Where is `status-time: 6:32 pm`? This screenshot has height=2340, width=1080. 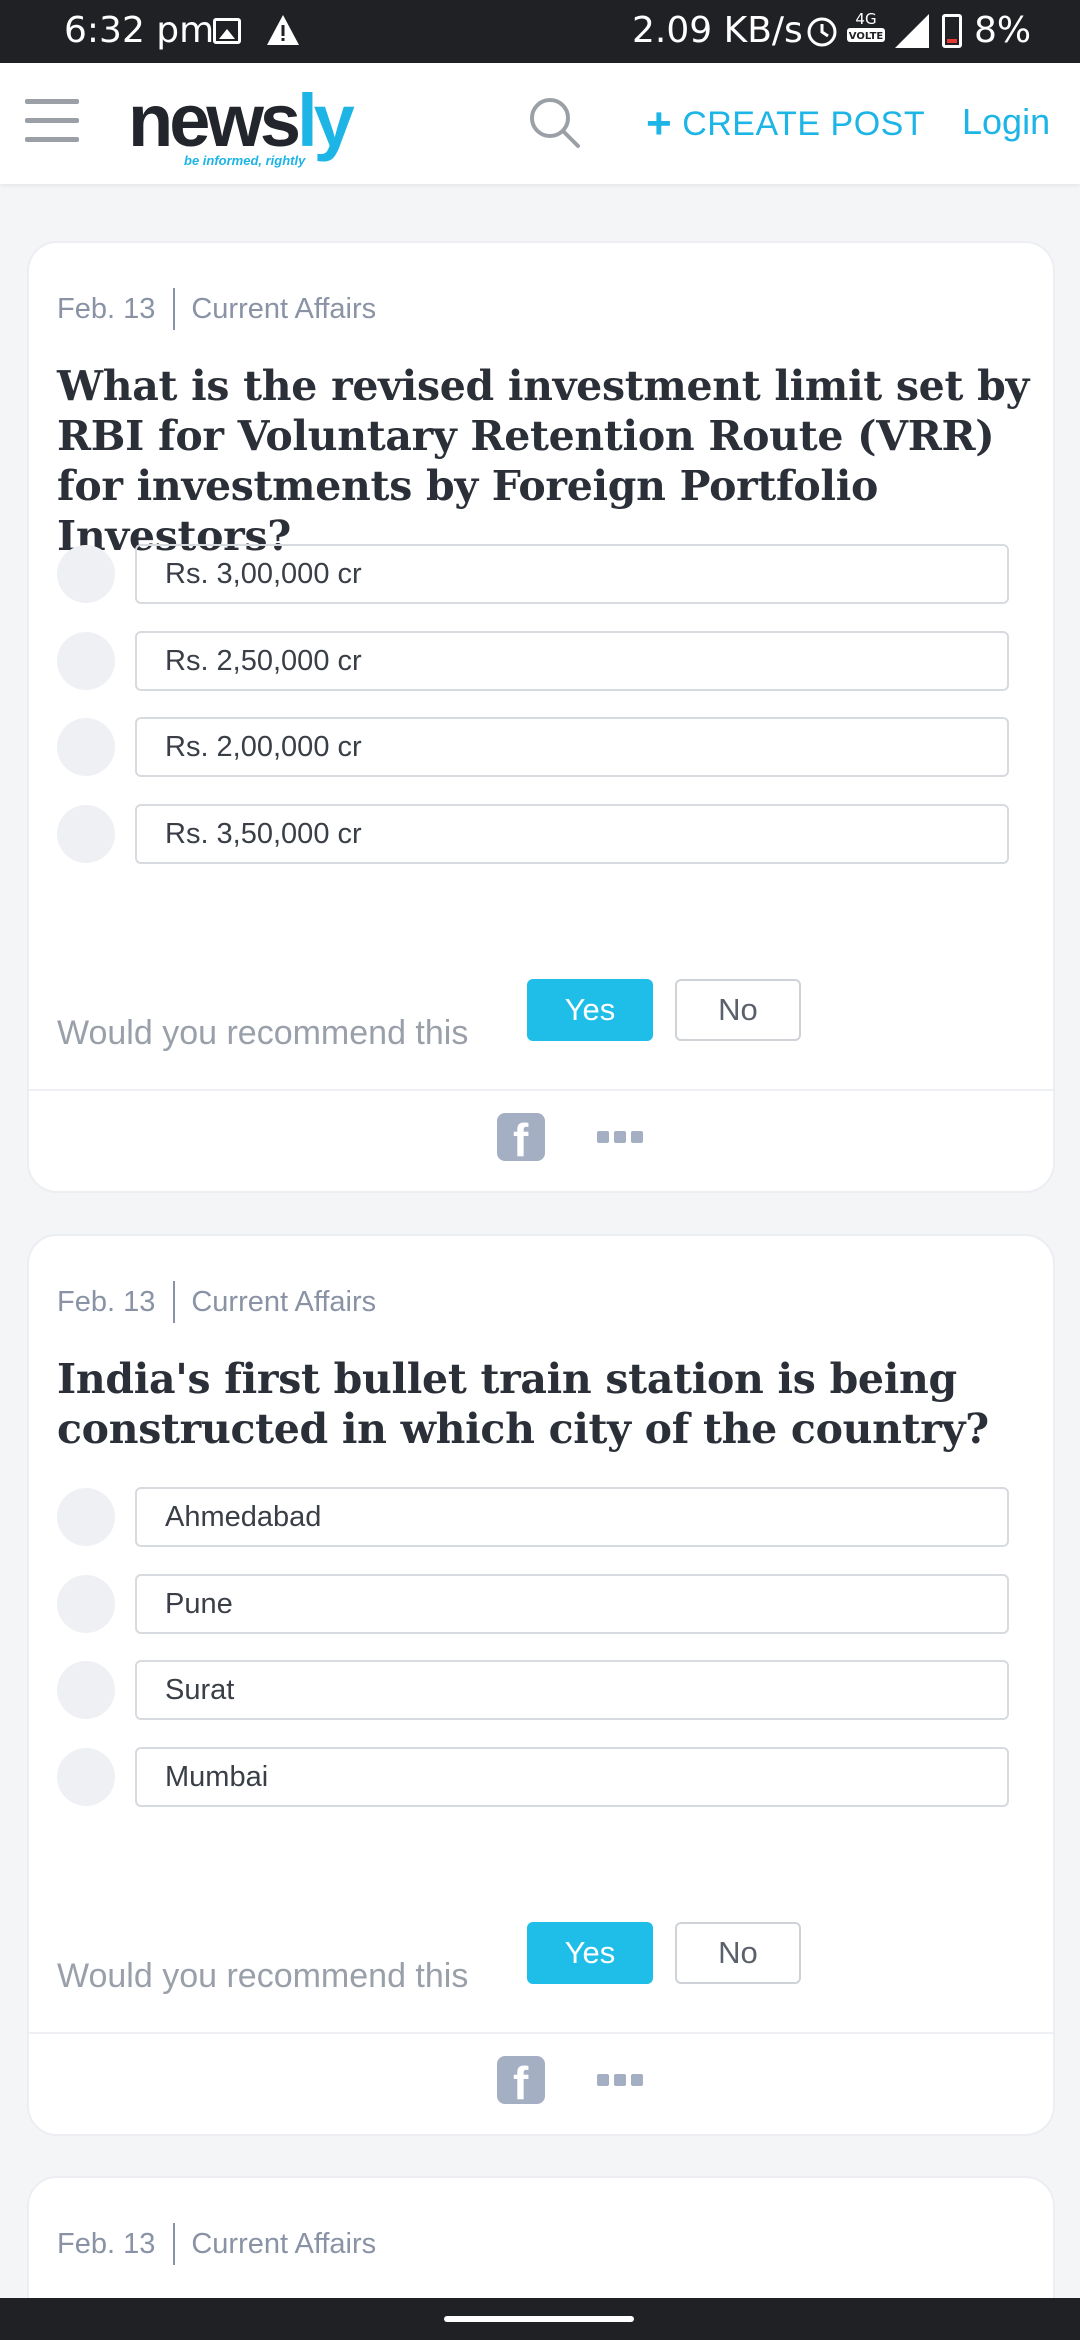
status-time: 6:32 pm is located at coordinates (139, 30).